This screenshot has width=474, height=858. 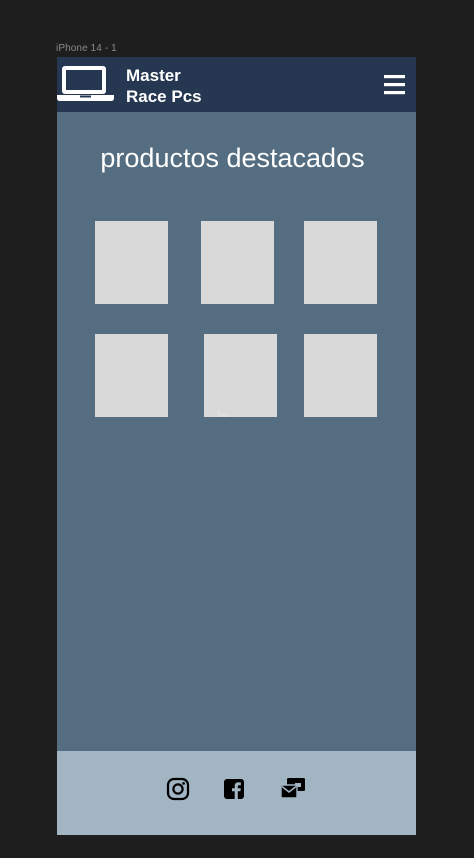 I want to click on header-bar: Master Race Pcs, so click(x=236, y=84).